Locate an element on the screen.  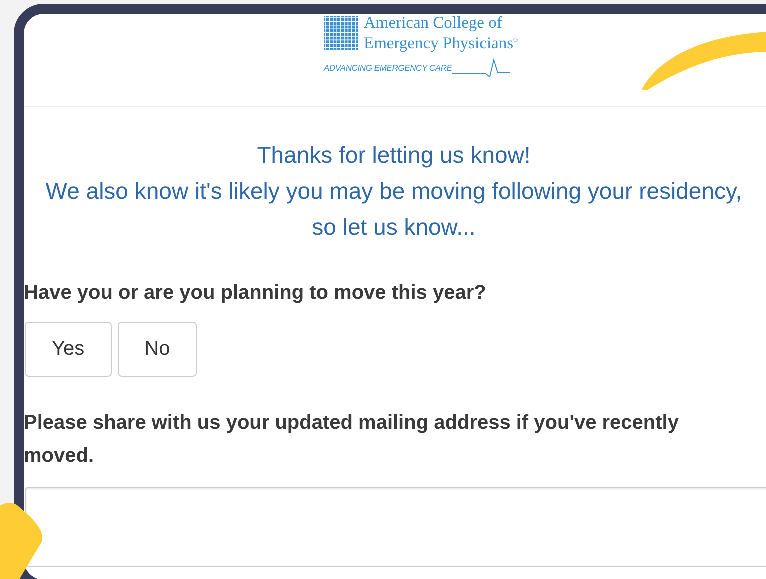
address-field is located at coordinates (395, 527).